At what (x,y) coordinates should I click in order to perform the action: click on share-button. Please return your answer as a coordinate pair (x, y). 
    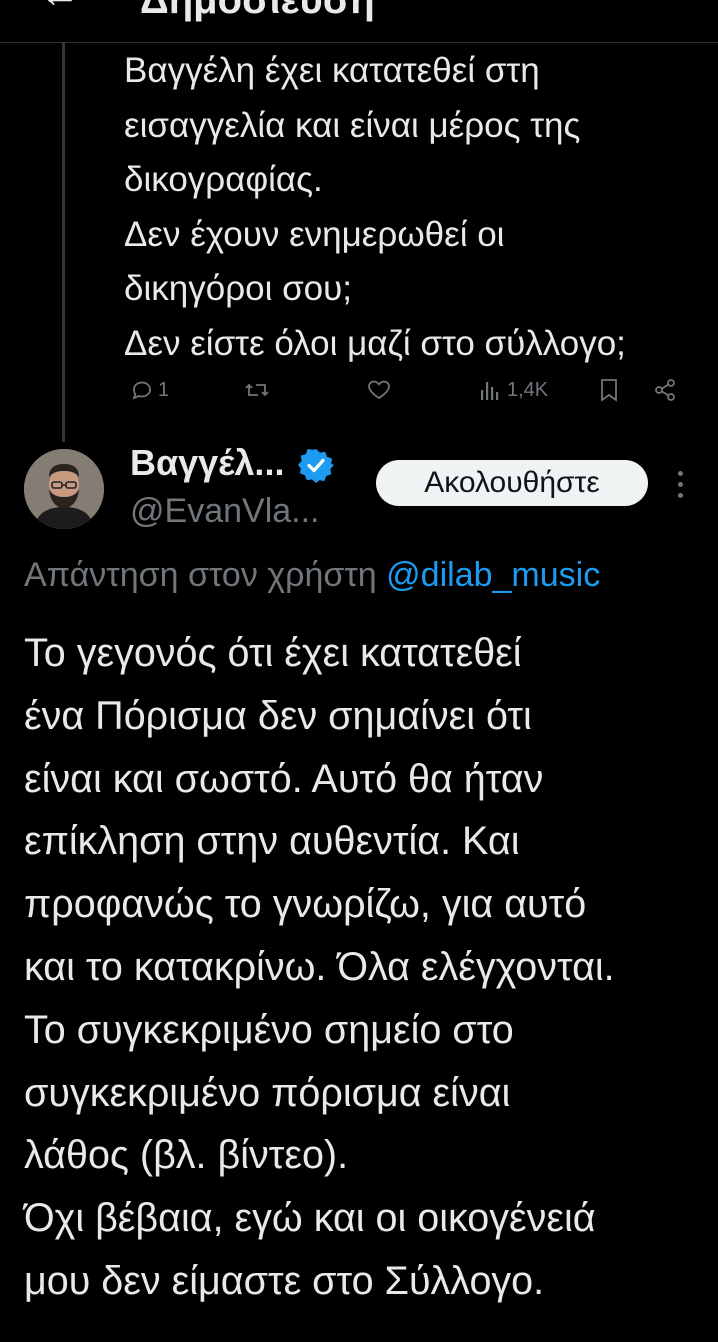
    Looking at the image, I should click on (665, 390).